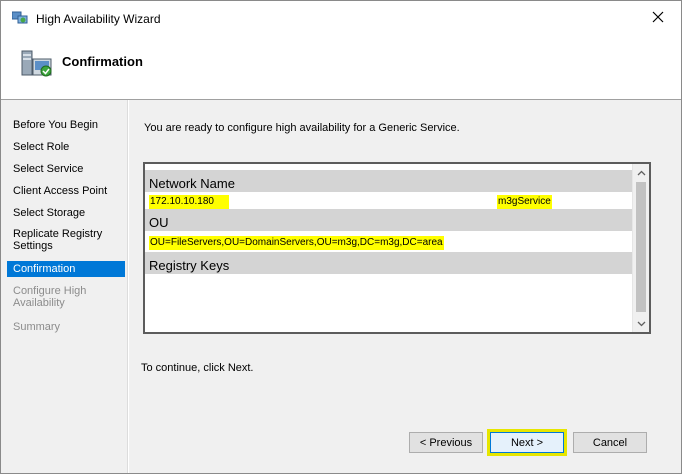  I want to click on section-network-name: Network Name, so click(389, 181).